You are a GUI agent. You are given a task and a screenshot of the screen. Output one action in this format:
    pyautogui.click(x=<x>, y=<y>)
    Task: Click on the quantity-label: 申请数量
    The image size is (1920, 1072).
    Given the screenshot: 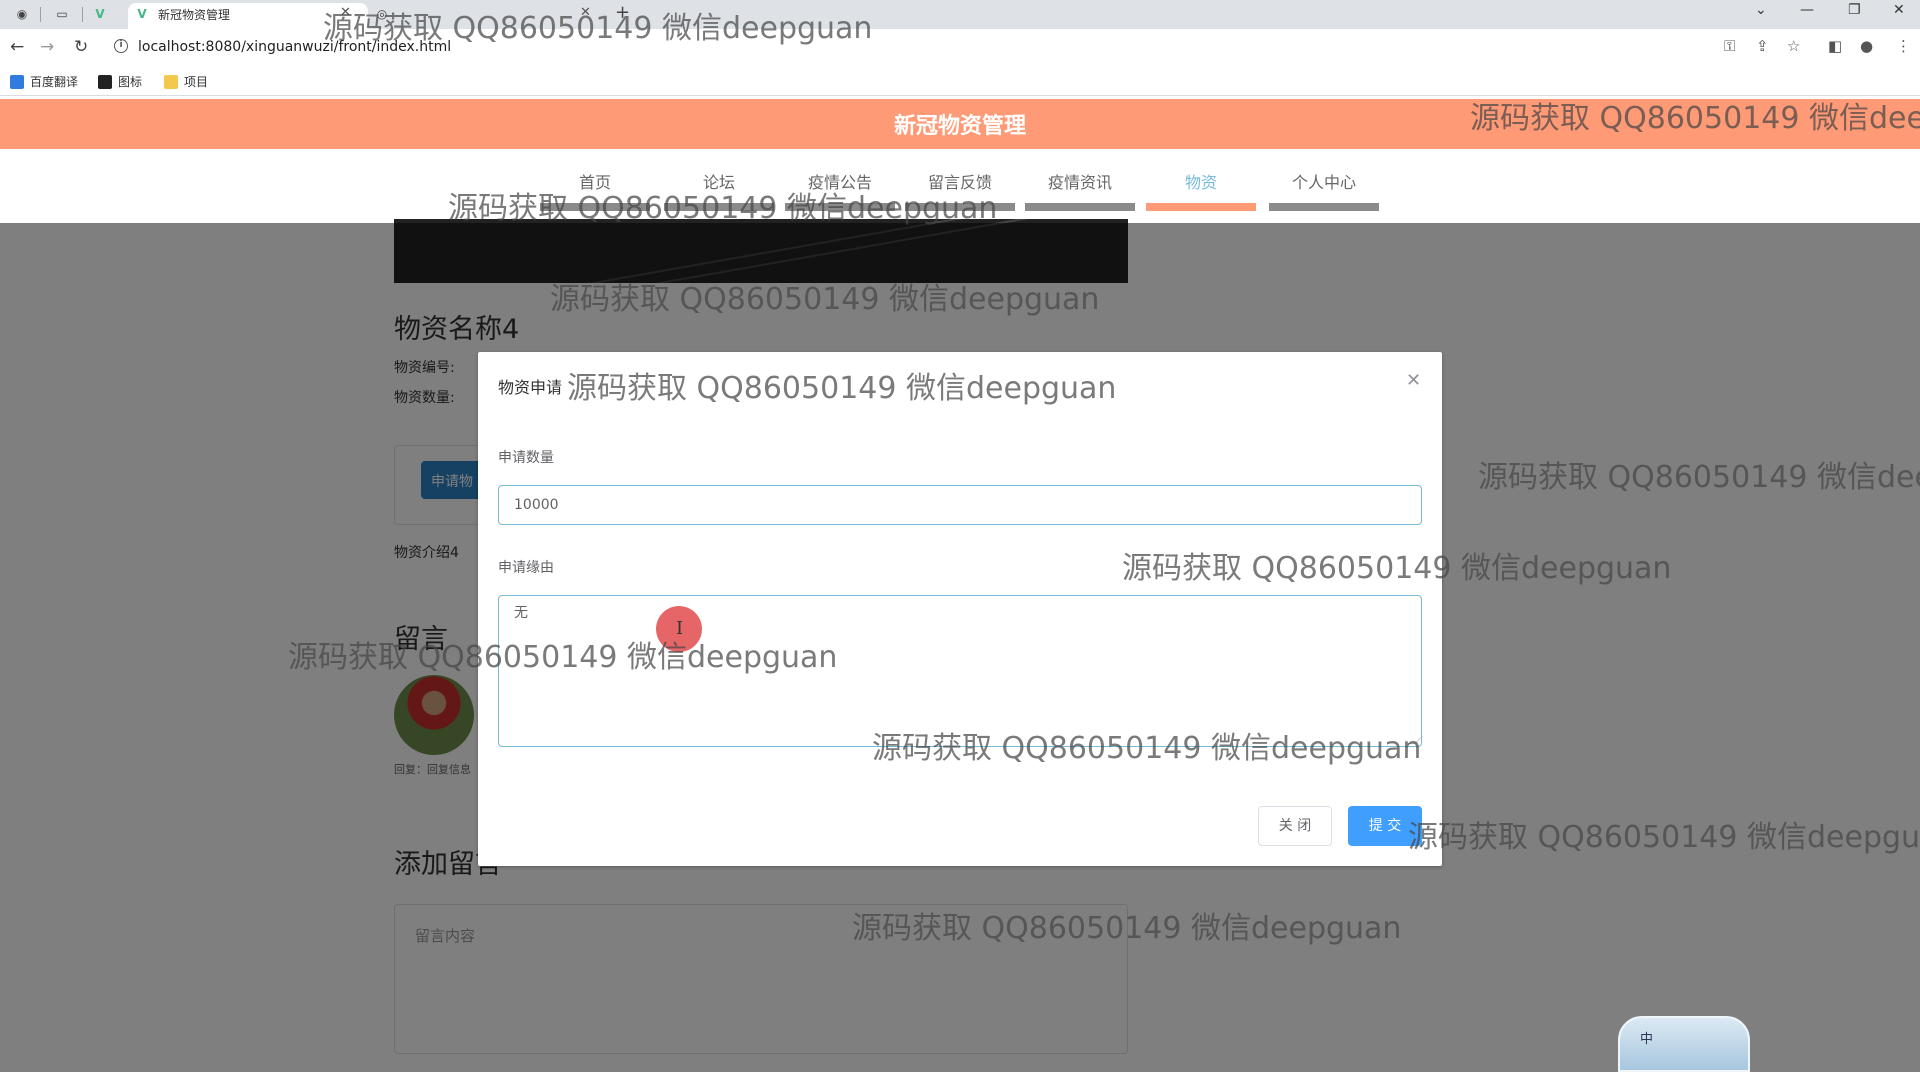 What is the action you would take?
    pyautogui.click(x=526, y=458)
    